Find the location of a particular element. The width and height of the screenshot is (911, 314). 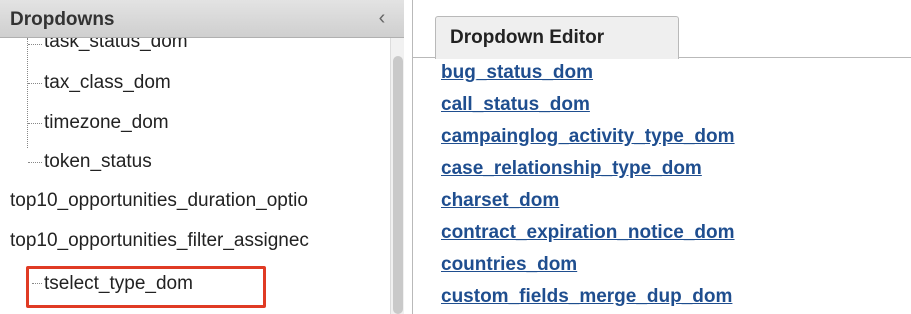

tree-item-label: token_status is located at coordinates (98, 161).